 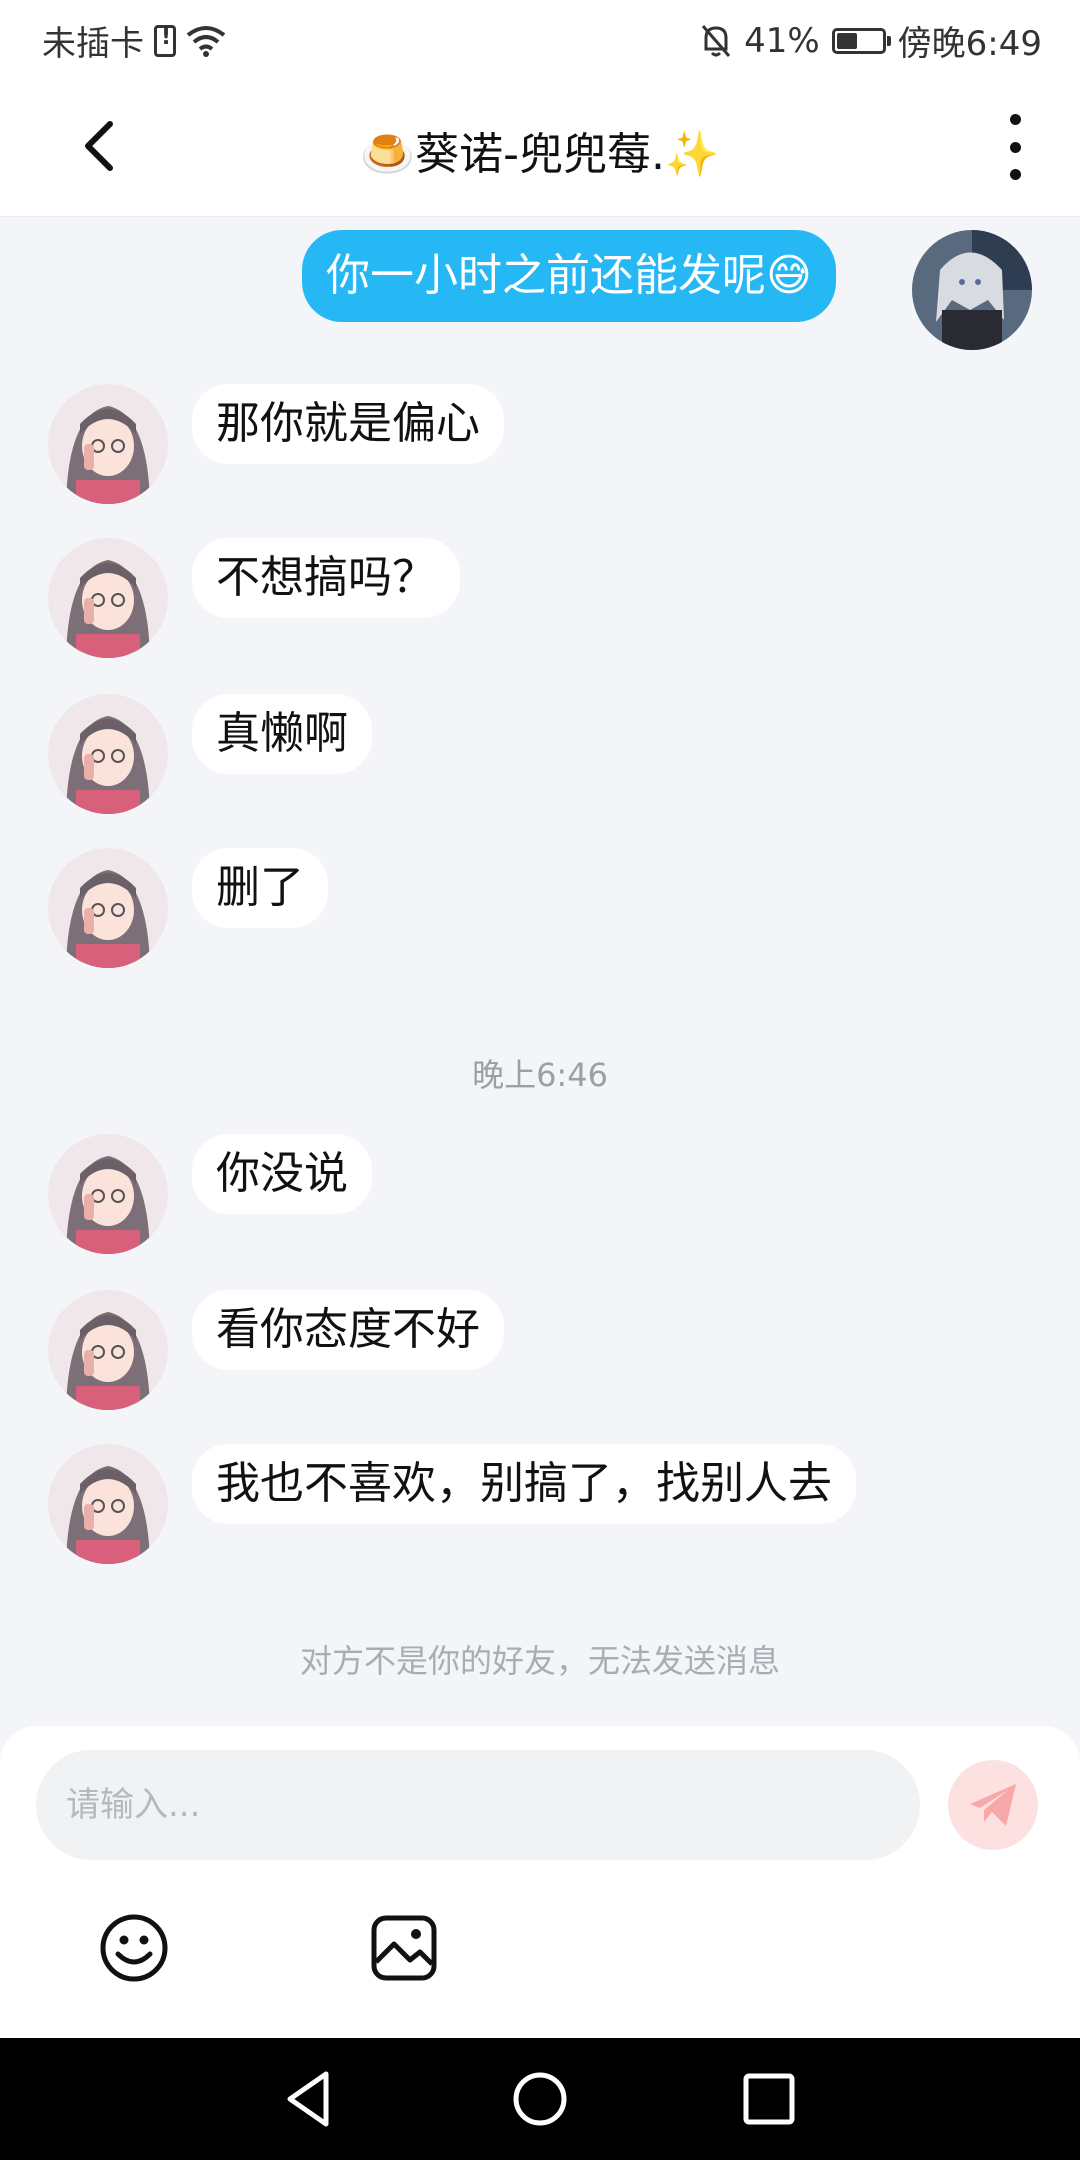 What do you see at coordinates (93, 44) in the screenshot?
I see `carrier-text: 未插卡` at bounding box center [93, 44].